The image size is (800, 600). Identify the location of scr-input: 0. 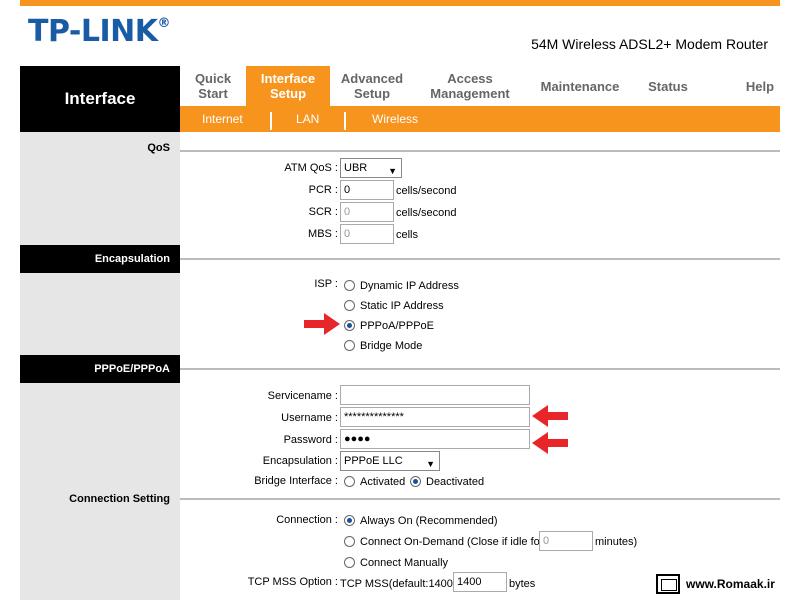
(367, 212).